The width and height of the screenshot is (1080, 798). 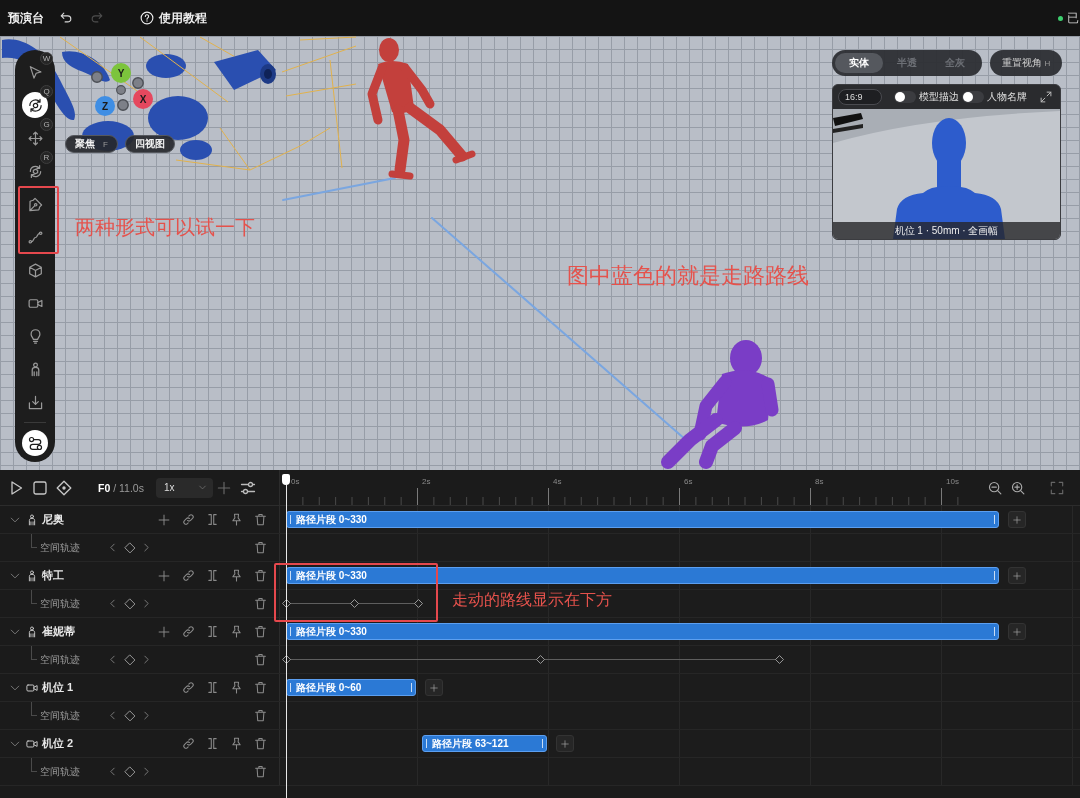 I want to click on route-button, so click(x=35, y=443).